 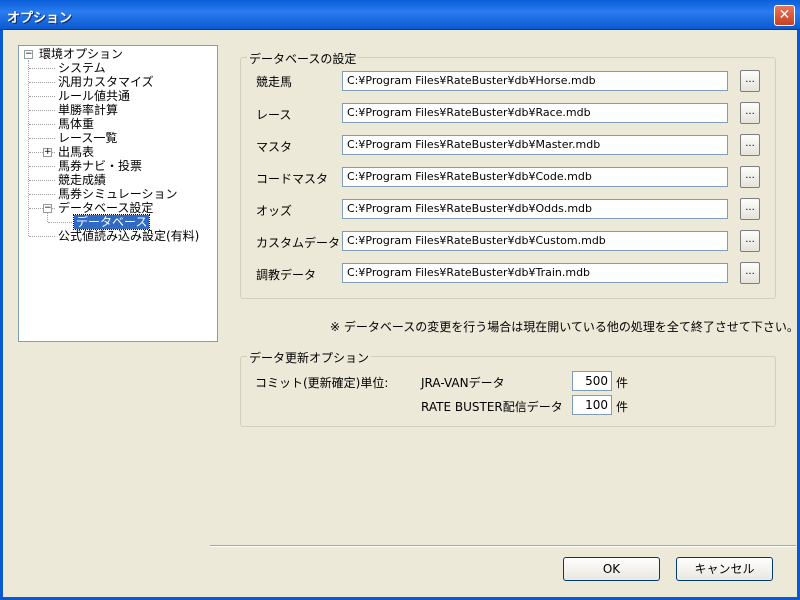 I want to click on tree-guide-line, so click(x=28, y=148).